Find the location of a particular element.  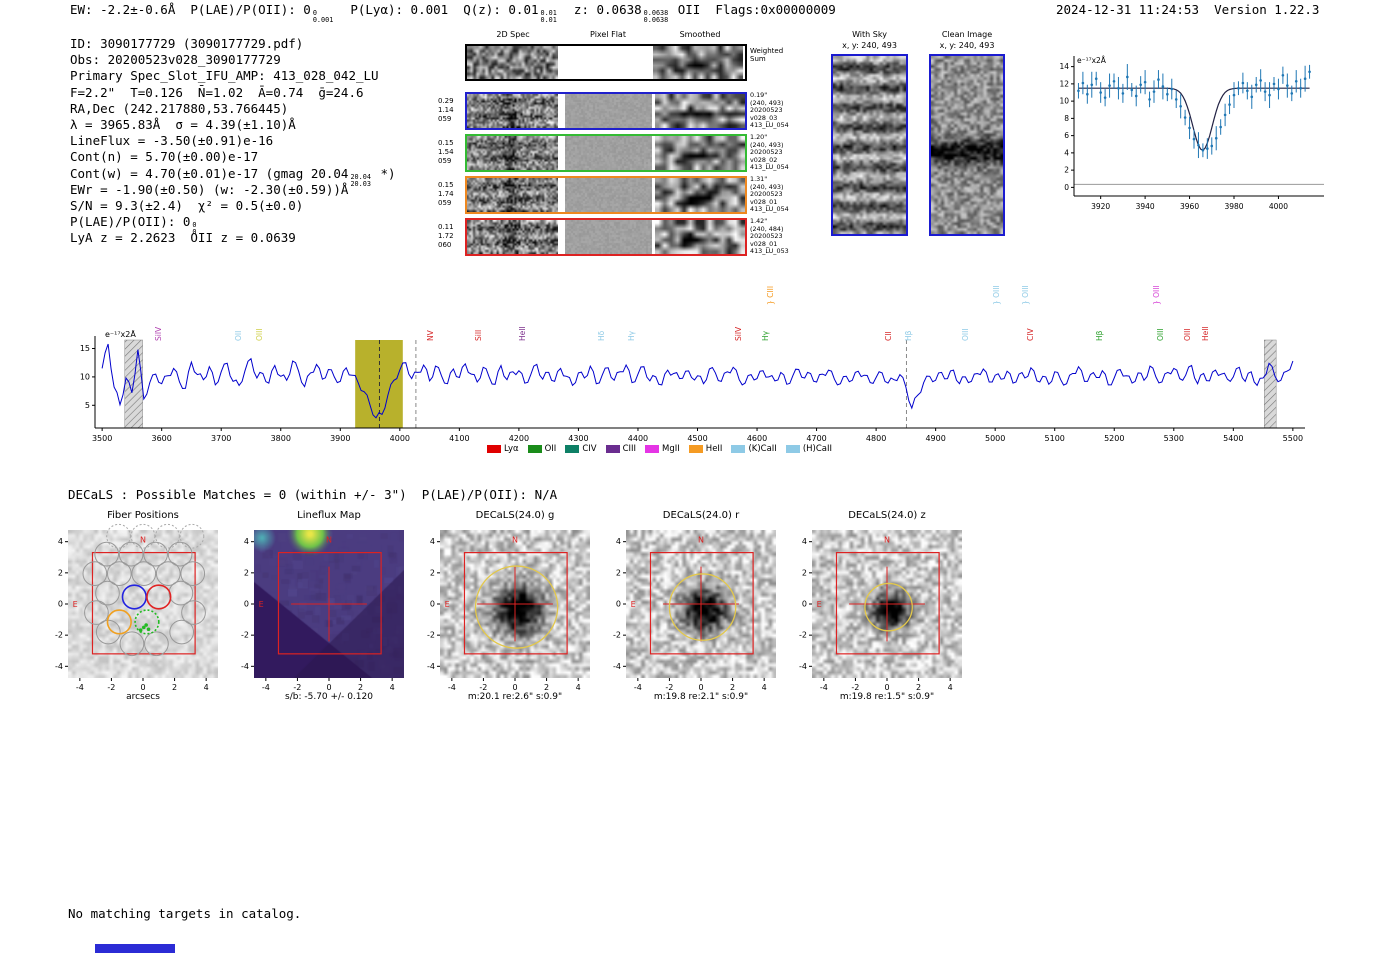

clean-image is located at coordinates (967, 145).